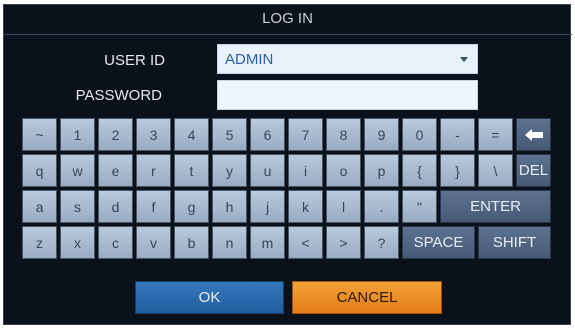 Image resolution: width=575 pixels, height=329 pixels. I want to click on ok-button: OK, so click(209, 297).